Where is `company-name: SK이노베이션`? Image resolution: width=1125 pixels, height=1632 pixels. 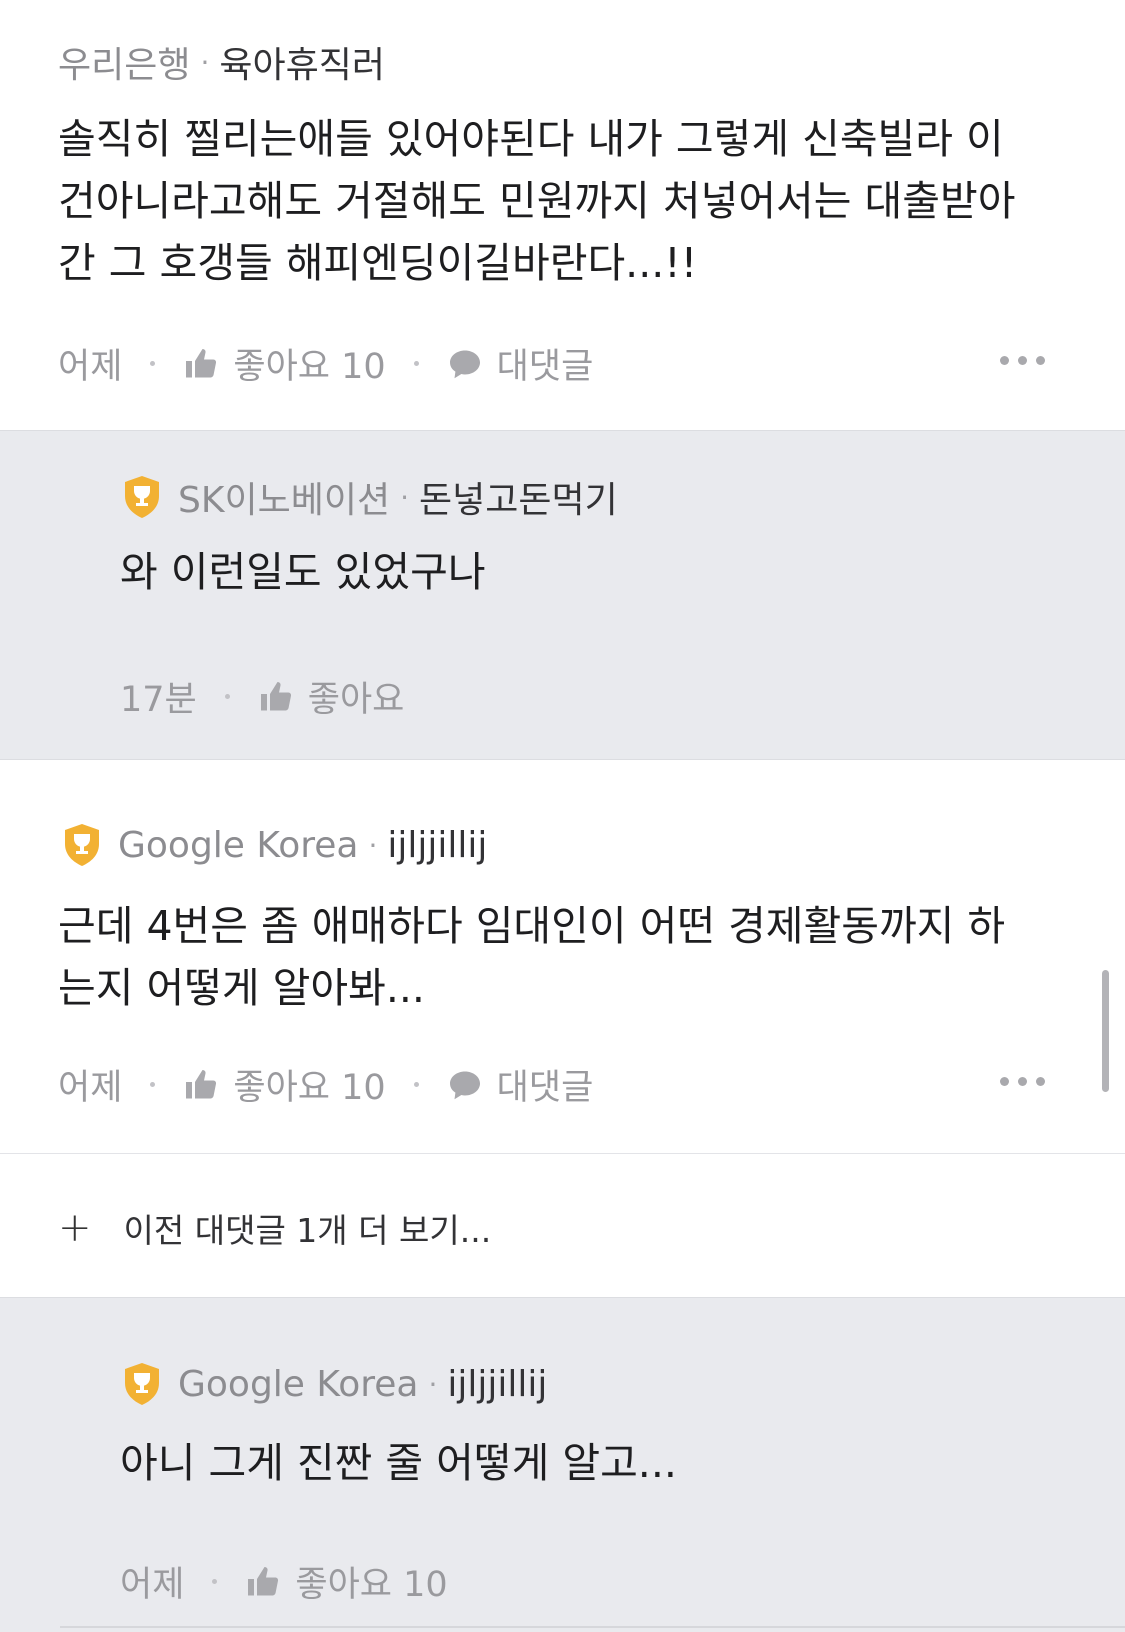 company-name: SK이노베이션 is located at coordinates (284, 500).